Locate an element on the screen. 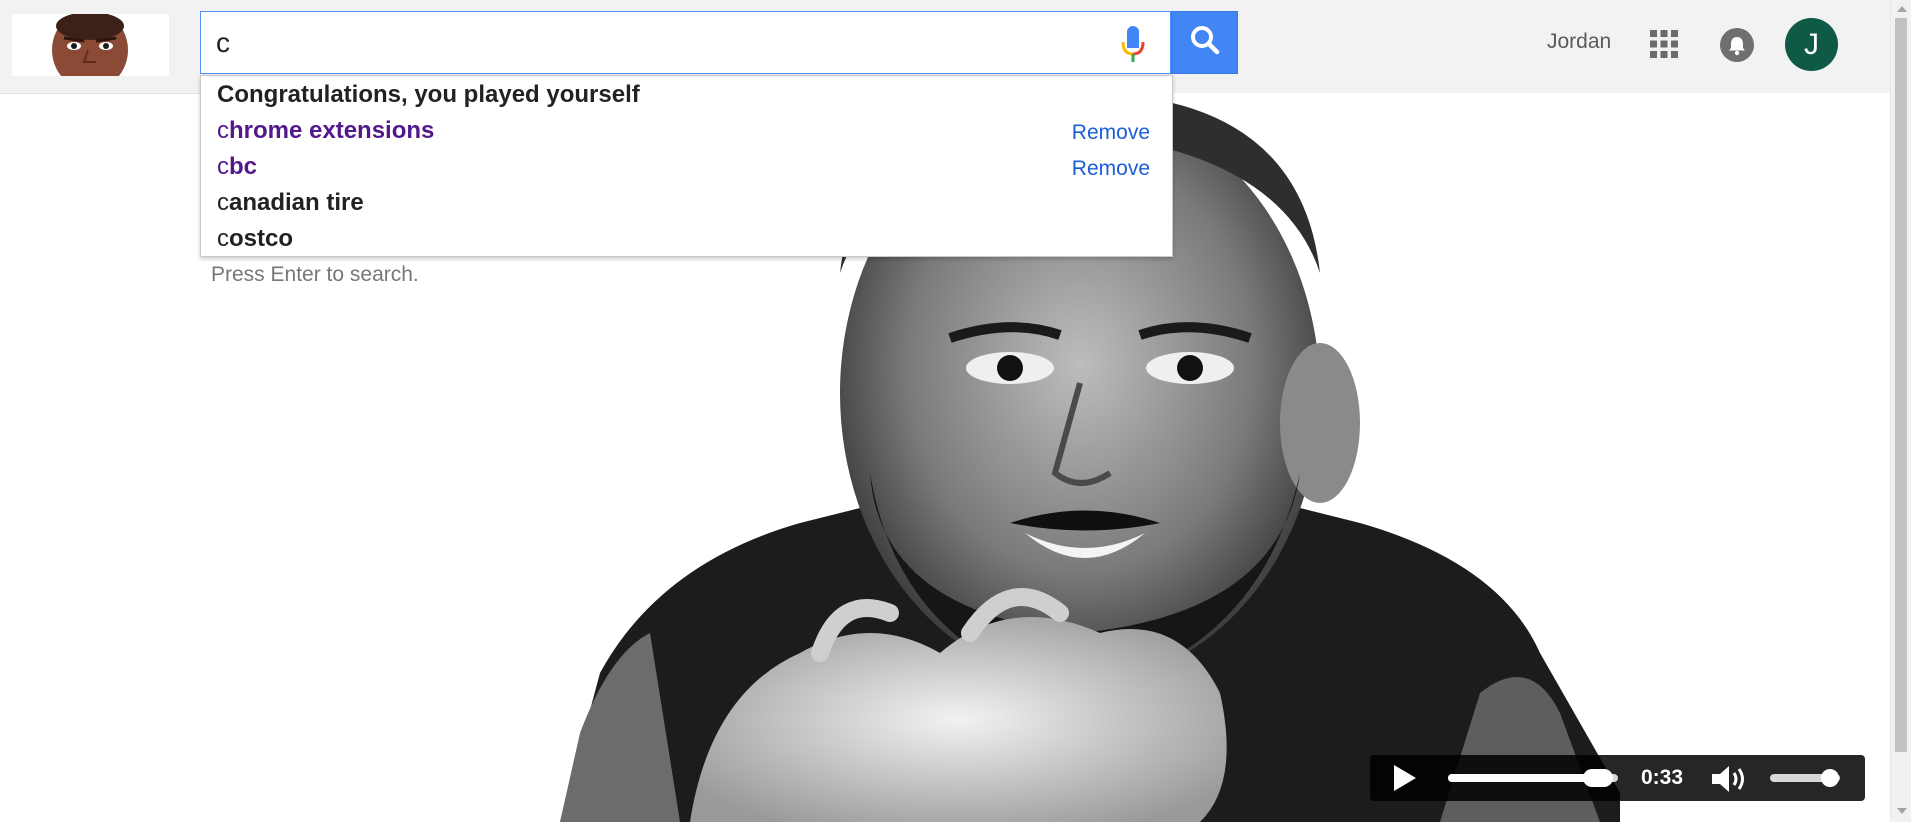 The width and height of the screenshot is (1911, 822). video-controls: 0:33 is located at coordinates (1617, 778).